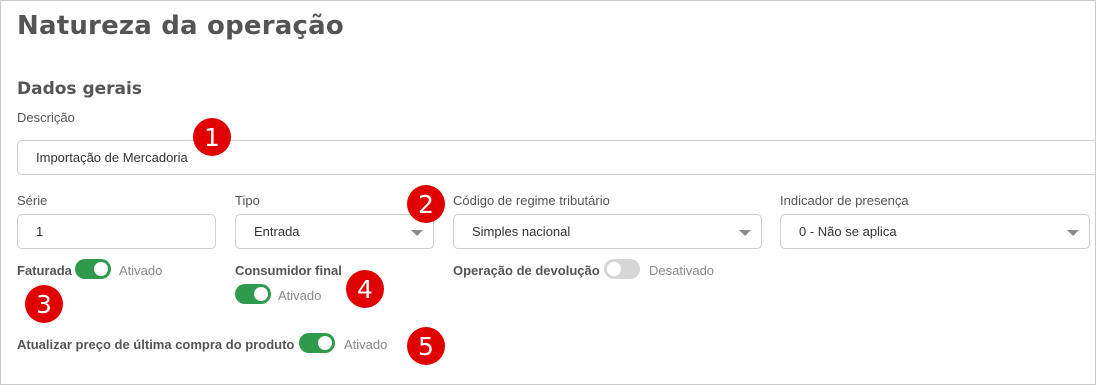 The width and height of the screenshot is (1096, 385). What do you see at coordinates (682, 270) in the screenshot?
I see `devolucao-state: Desativado` at bounding box center [682, 270].